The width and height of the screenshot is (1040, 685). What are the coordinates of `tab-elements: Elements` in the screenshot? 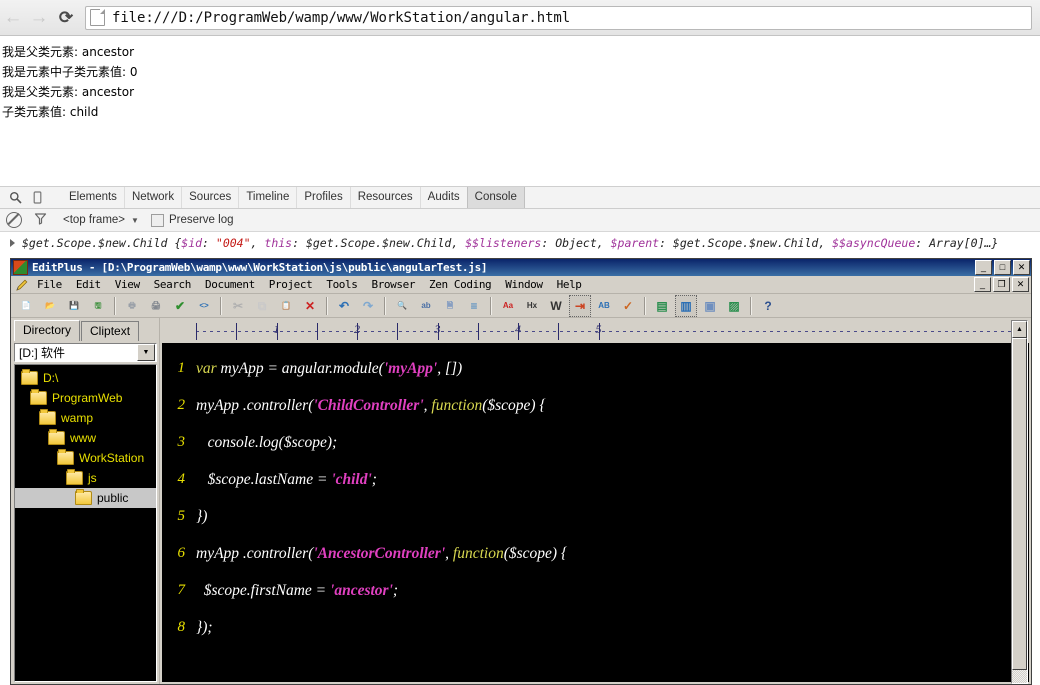 It's located at (93, 197).